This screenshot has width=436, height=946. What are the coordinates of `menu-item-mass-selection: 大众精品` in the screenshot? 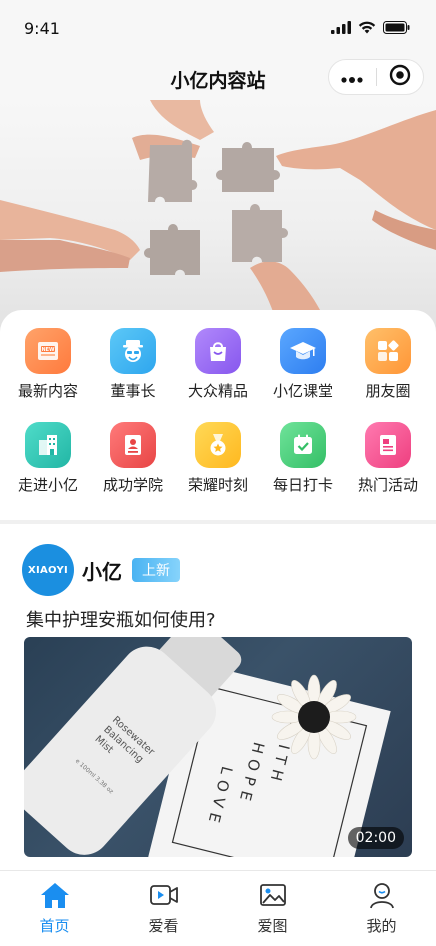 It's located at (218, 366).